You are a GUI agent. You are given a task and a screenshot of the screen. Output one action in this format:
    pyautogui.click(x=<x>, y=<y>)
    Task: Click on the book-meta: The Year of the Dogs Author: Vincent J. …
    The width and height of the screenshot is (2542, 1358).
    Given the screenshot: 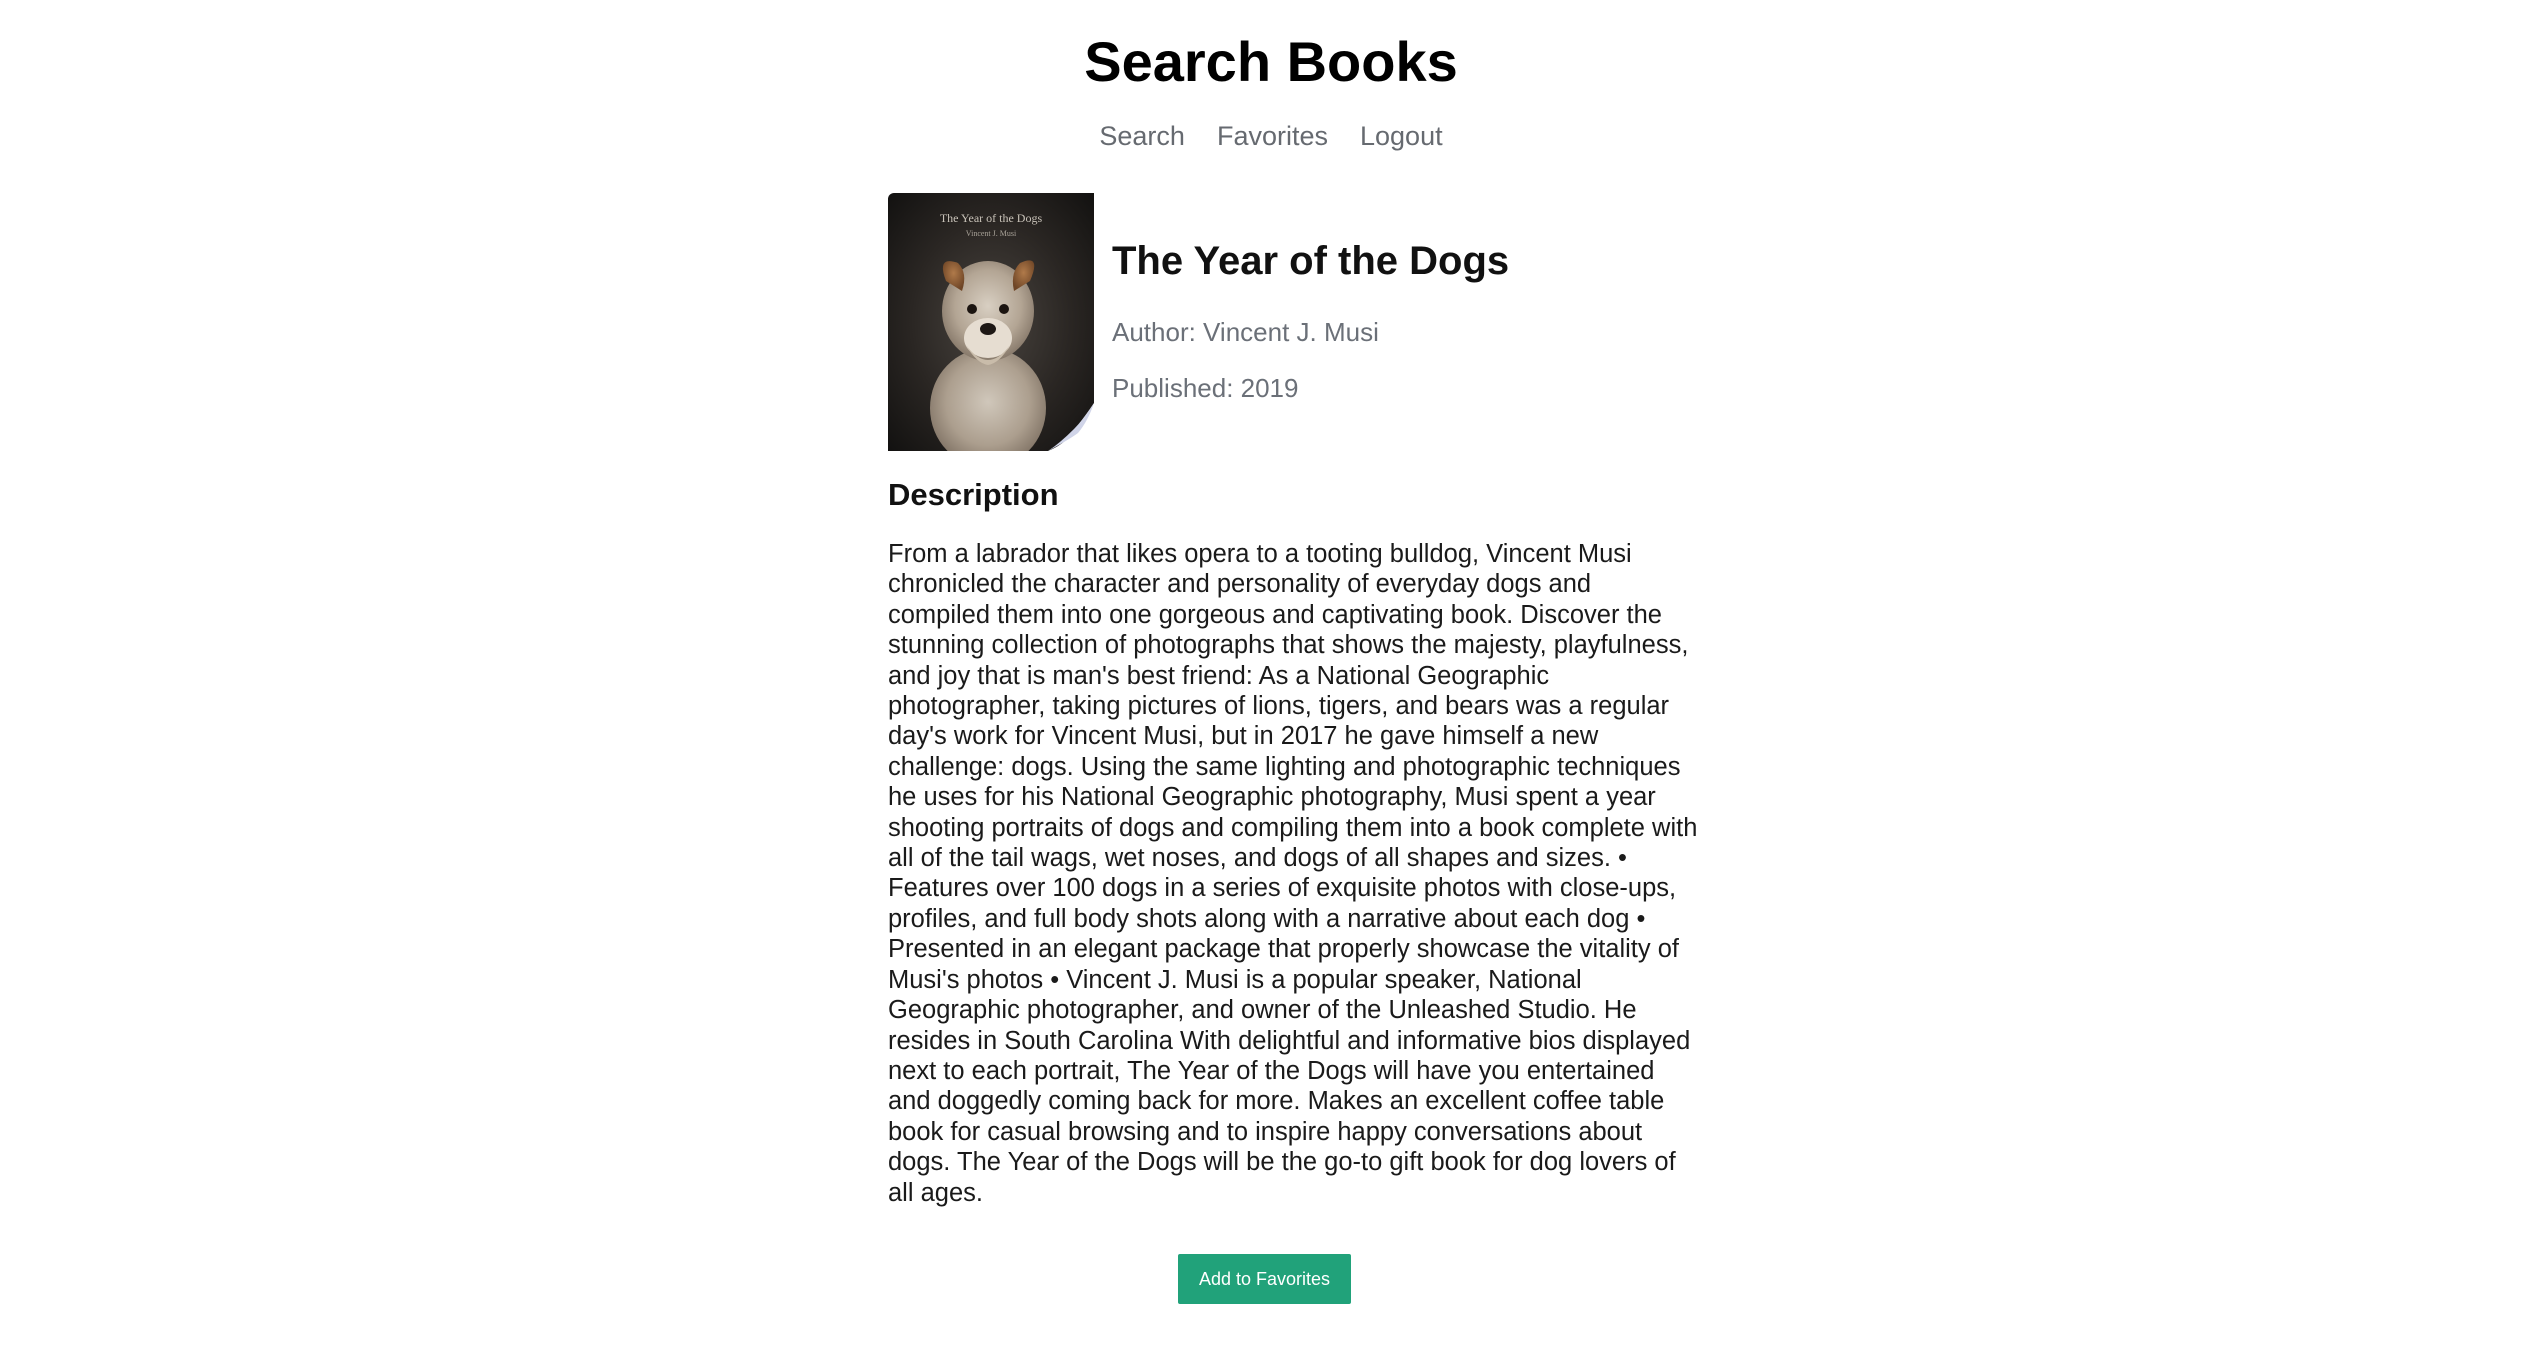 What is the action you would take?
    pyautogui.click(x=1310, y=310)
    